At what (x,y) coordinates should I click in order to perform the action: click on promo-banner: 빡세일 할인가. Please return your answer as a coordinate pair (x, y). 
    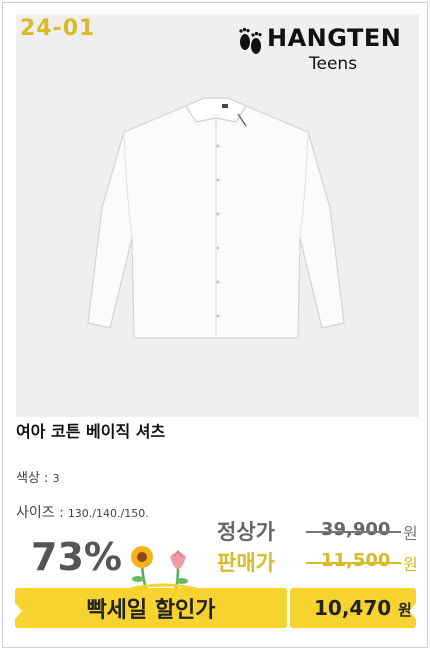
    Looking at the image, I should click on (151, 608).